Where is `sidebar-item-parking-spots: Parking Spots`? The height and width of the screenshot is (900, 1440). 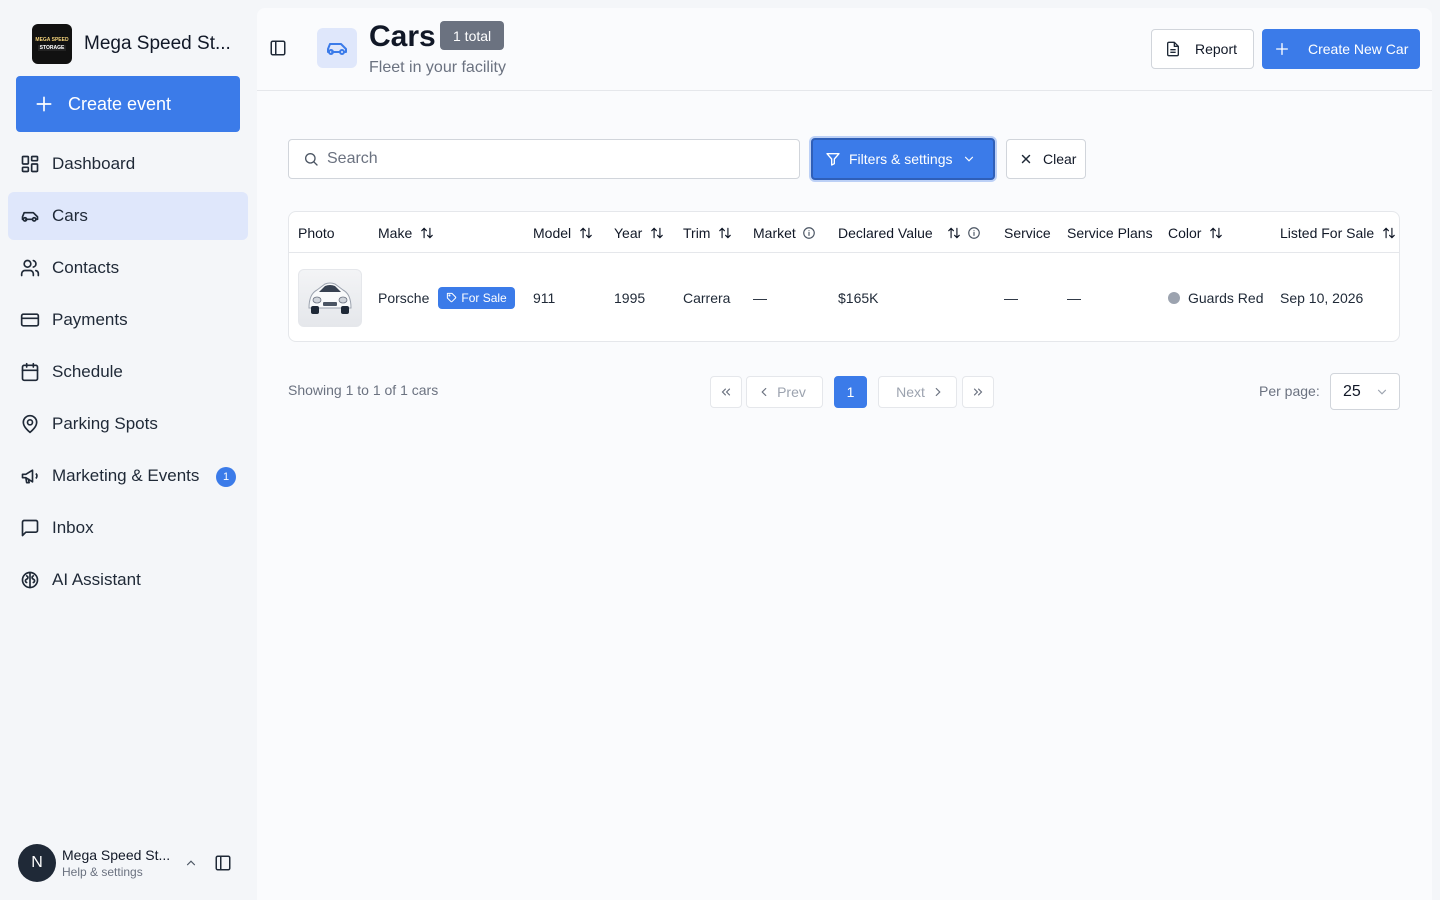
sidebar-item-parking-spots: Parking Spots is located at coordinates (128, 424).